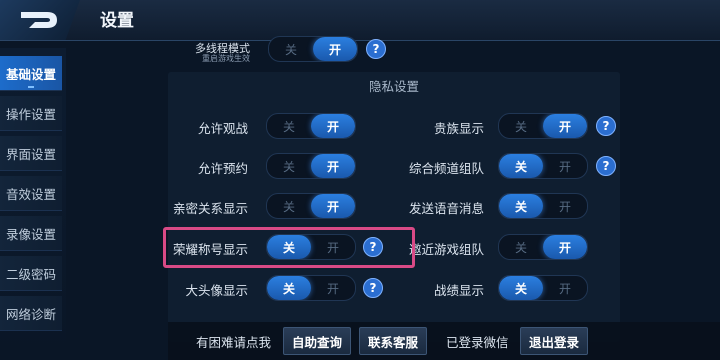 The width and height of the screenshot is (720, 360). What do you see at coordinates (222, 128) in the screenshot?
I see `allow-spectate-label: 允许观战` at bounding box center [222, 128].